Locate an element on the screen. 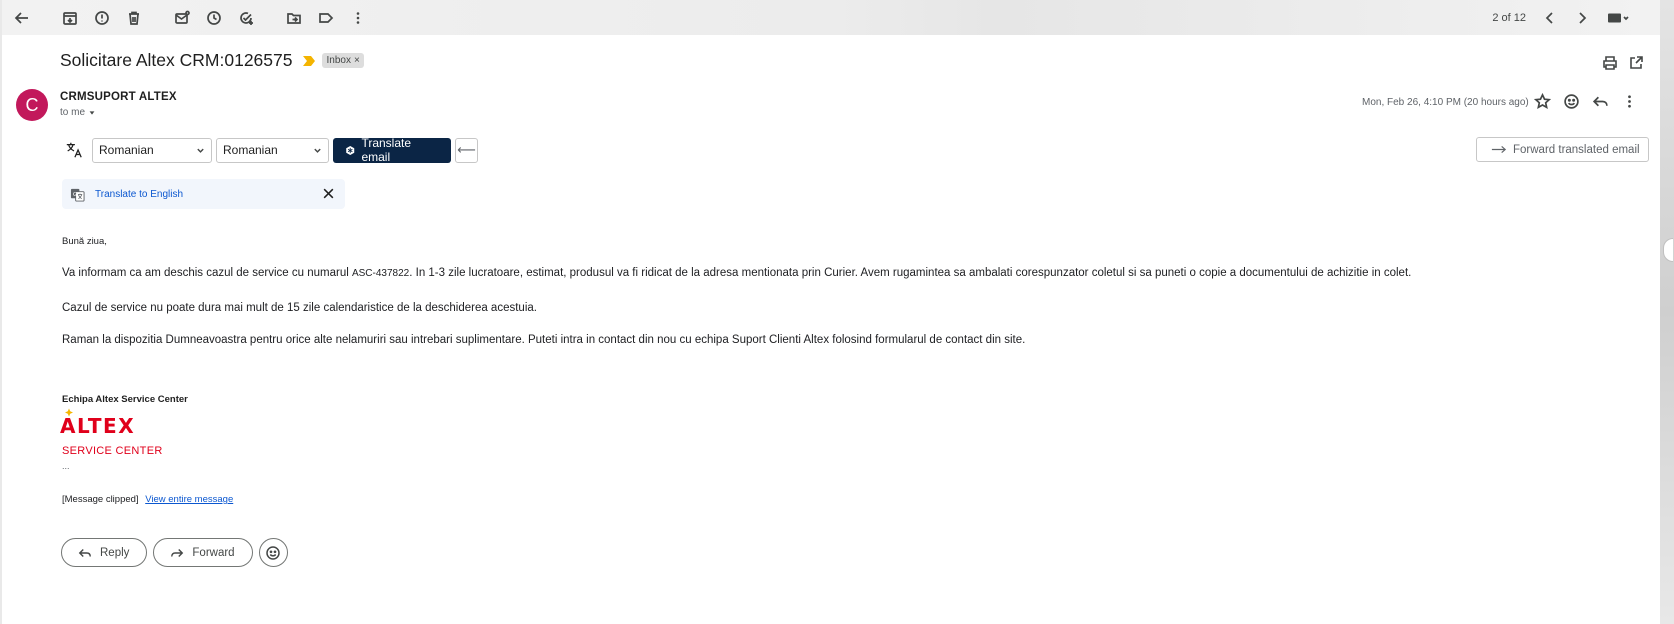 The image size is (1674, 624). delete-icon is located at coordinates (134, 18).